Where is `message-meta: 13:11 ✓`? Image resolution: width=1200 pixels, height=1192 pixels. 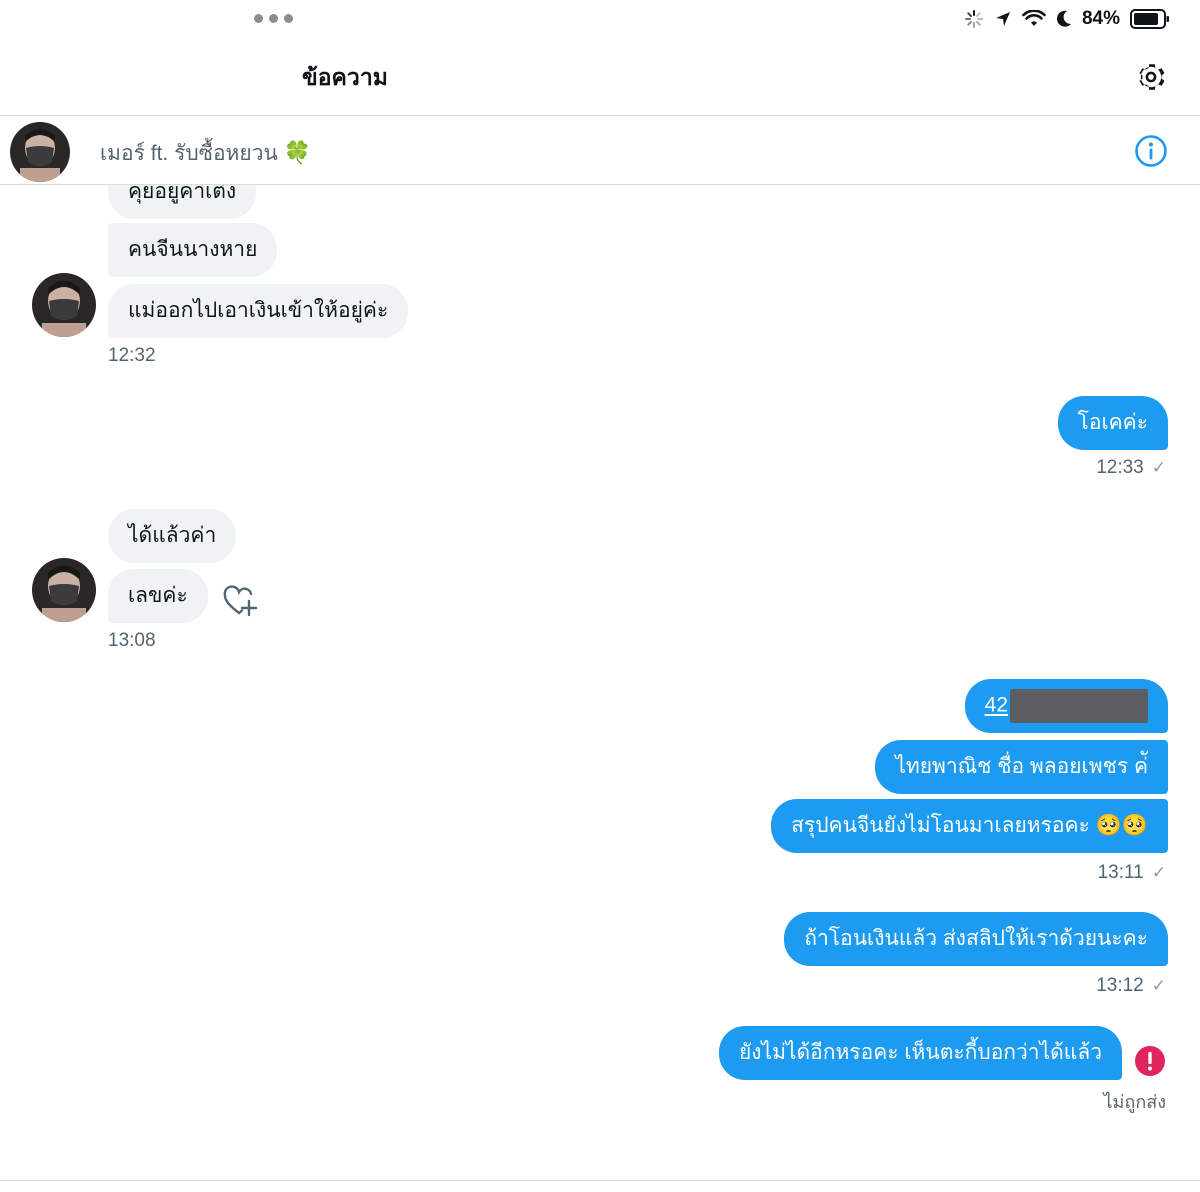
message-meta: 13:11 ✓ is located at coordinates (1132, 873).